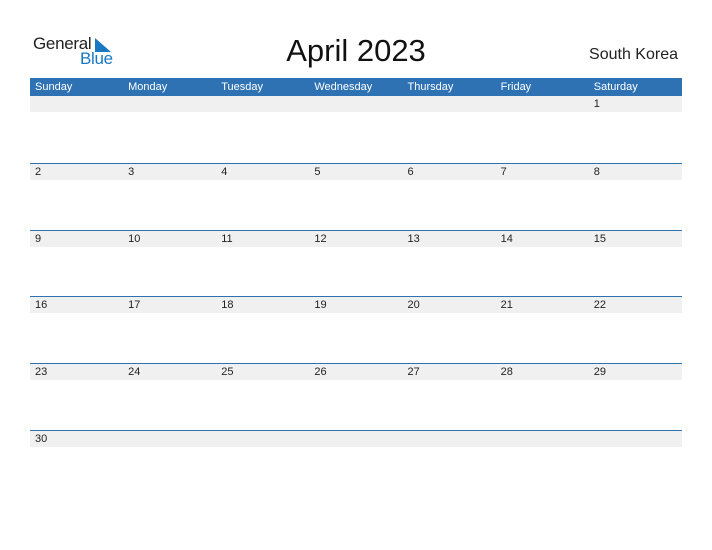  I want to click on weekday-tuesday: Tuesday, so click(242, 87).